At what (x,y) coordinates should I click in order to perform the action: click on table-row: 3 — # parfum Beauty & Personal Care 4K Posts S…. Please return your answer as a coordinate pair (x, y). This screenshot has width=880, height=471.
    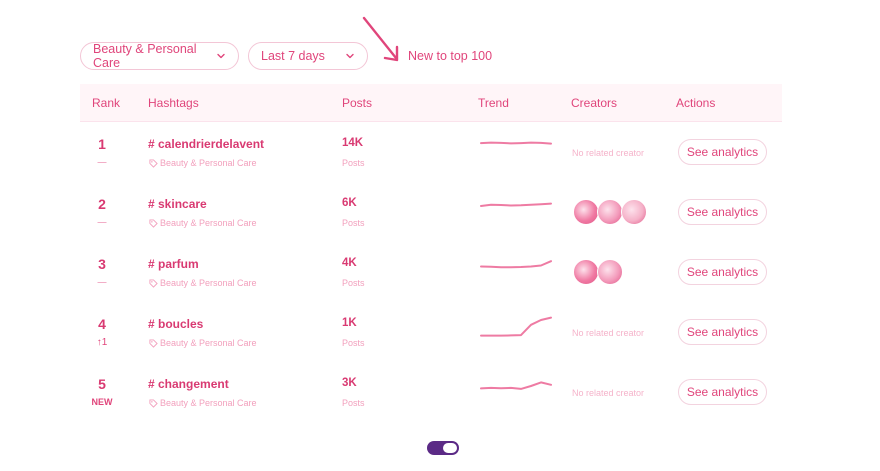
    Looking at the image, I should click on (431, 272).